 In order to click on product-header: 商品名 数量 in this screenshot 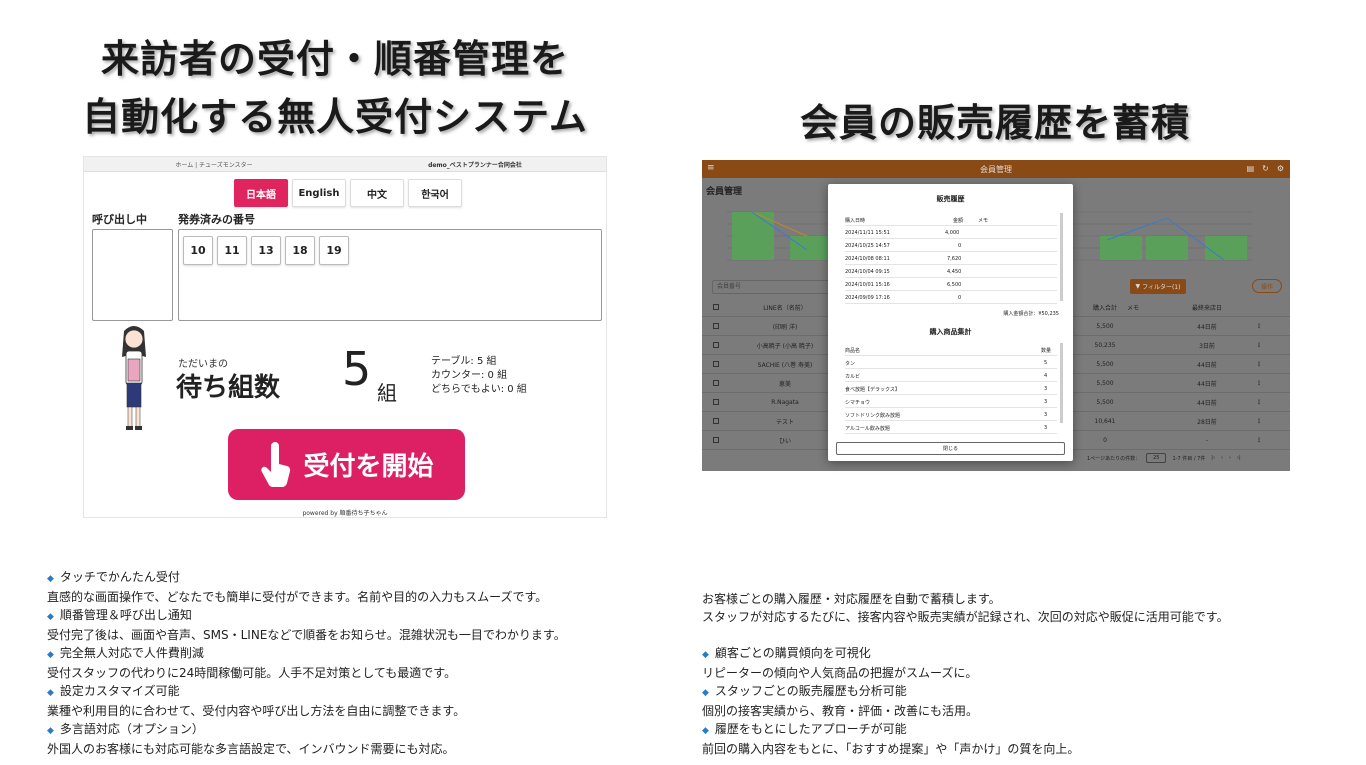, I will do `click(951, 349)`.